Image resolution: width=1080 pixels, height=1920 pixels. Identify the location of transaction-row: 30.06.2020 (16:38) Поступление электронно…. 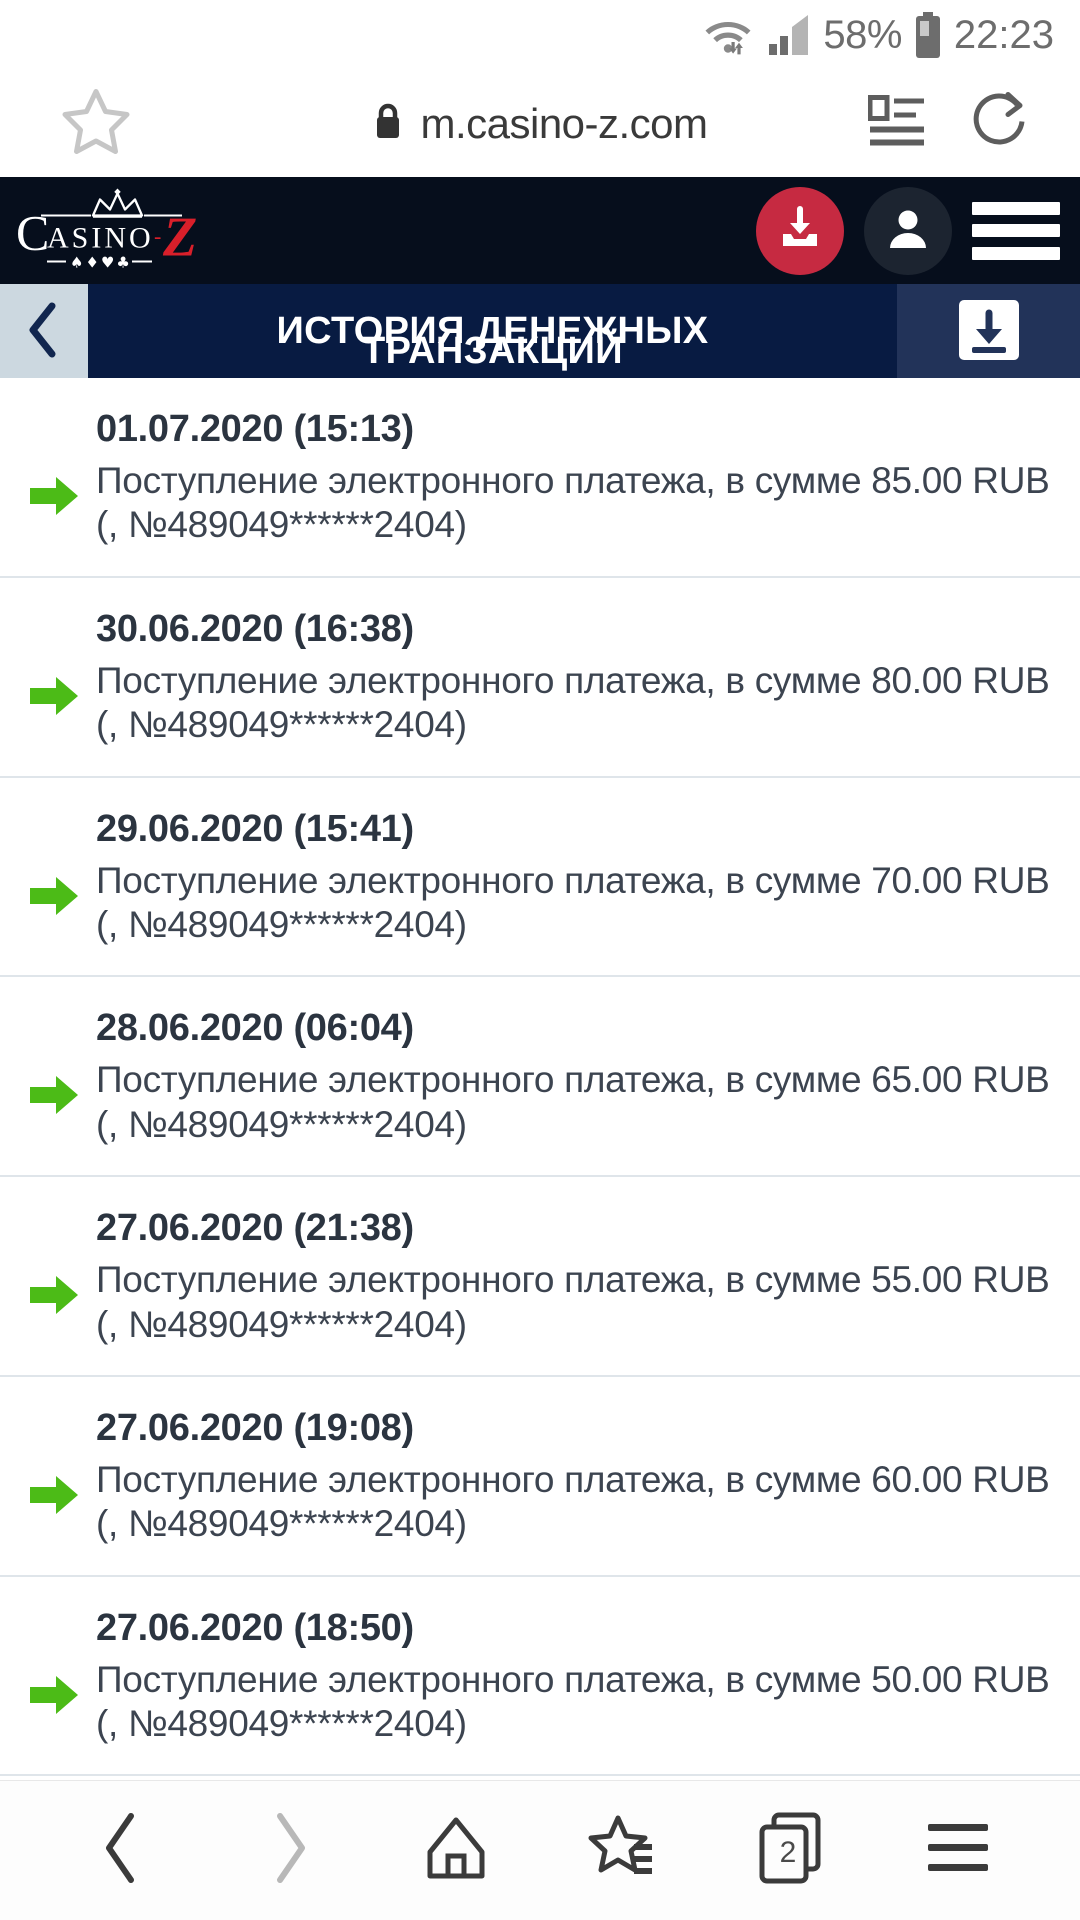
(540, 678).